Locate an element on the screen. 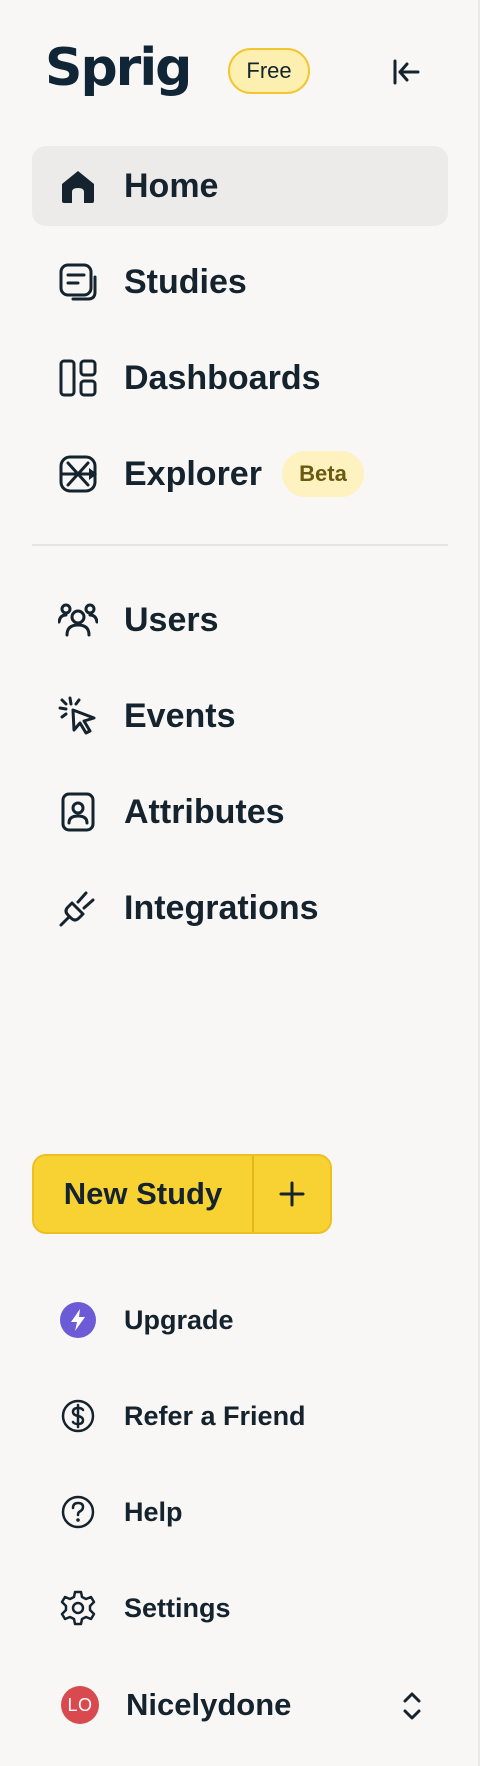 This screenshot has width=486, height=1766. sidebar-item-label: Dashboards is located at coordinates (222, 378).